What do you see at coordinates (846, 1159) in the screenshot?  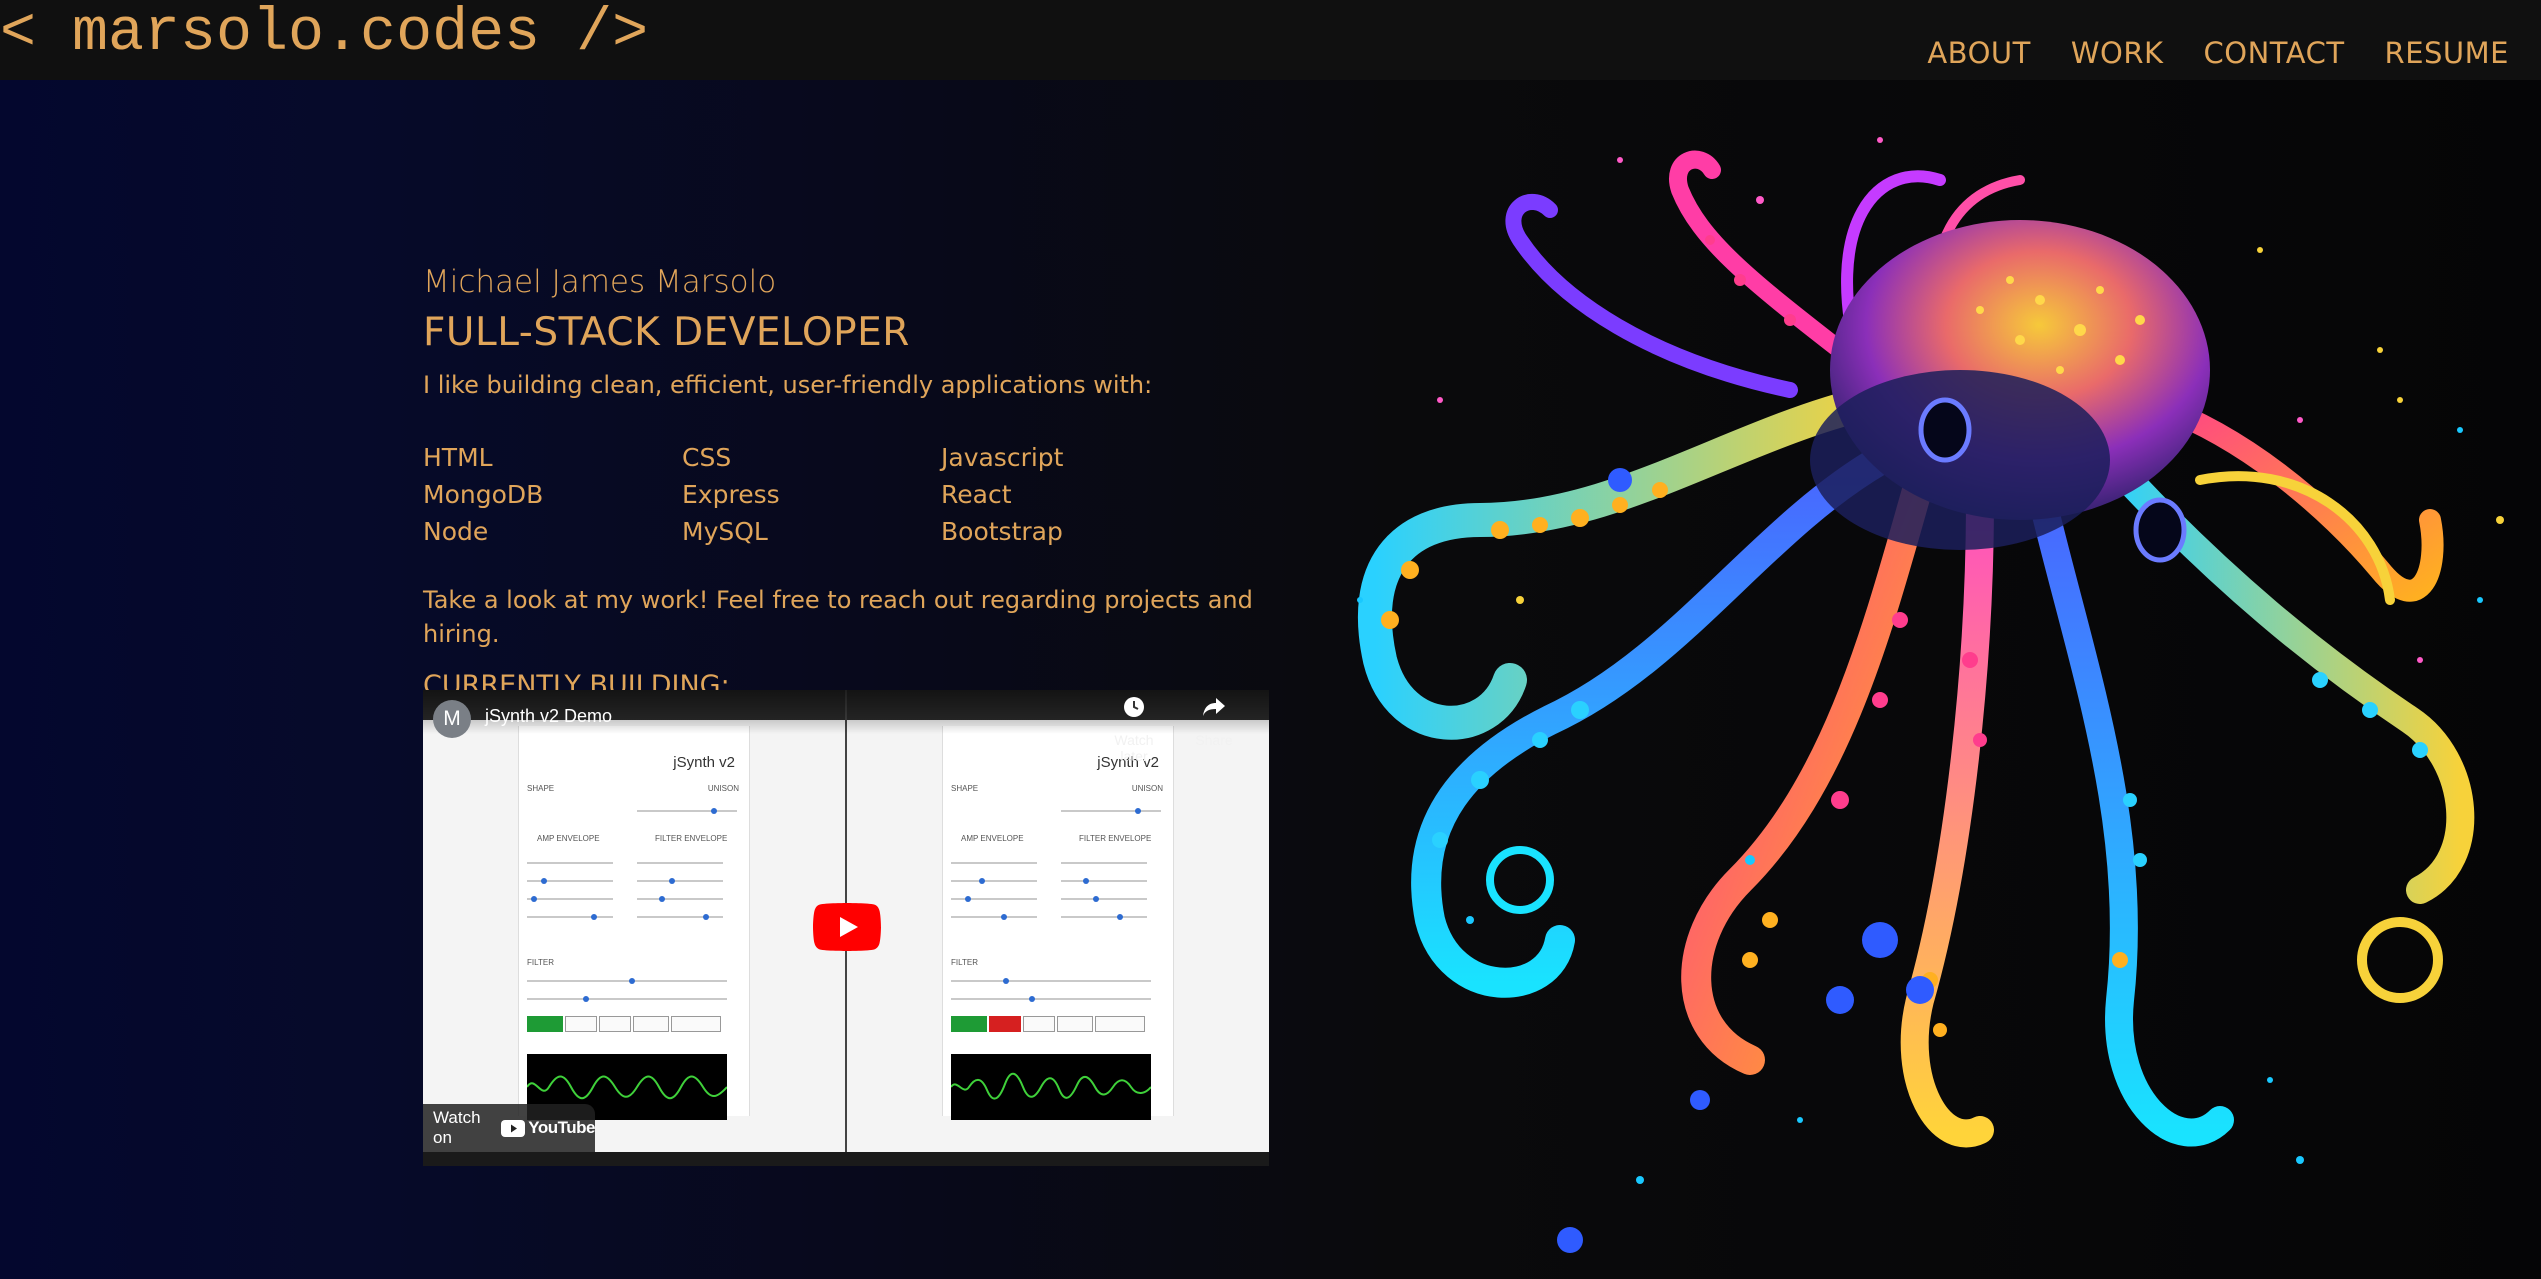 I see `recorded-taskbar` at bounding box center [846, 1159].